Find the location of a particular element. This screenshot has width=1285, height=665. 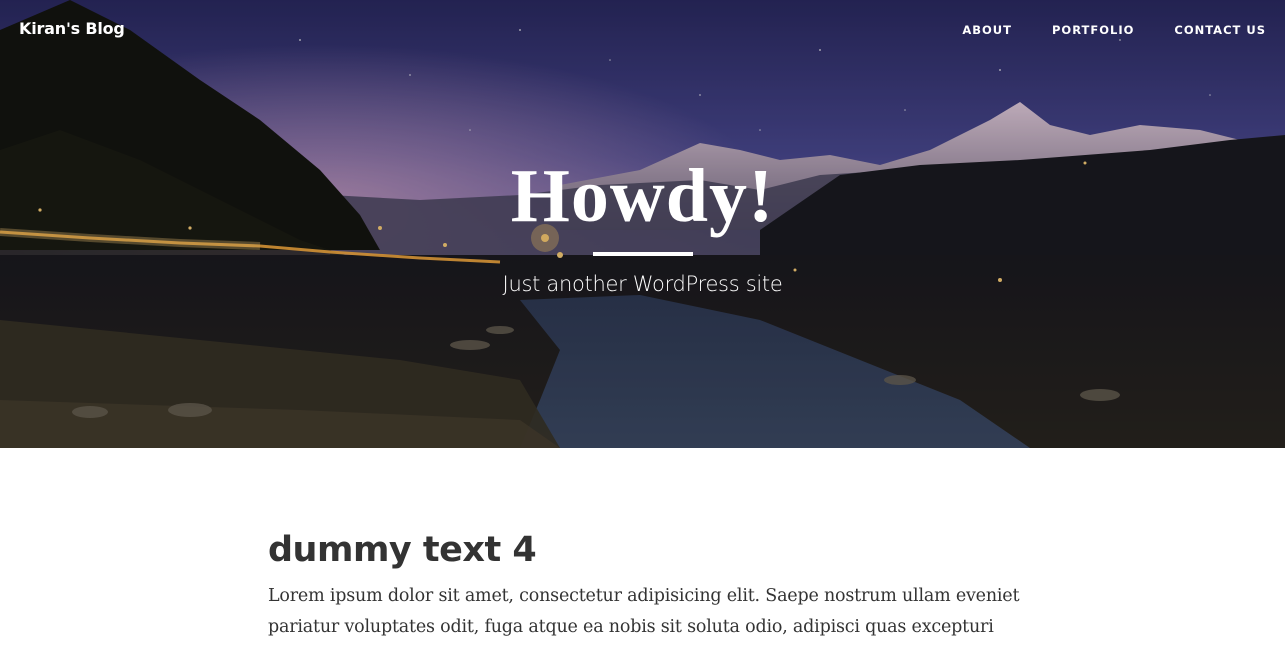

title-divider is located at coordinates (642, 254).